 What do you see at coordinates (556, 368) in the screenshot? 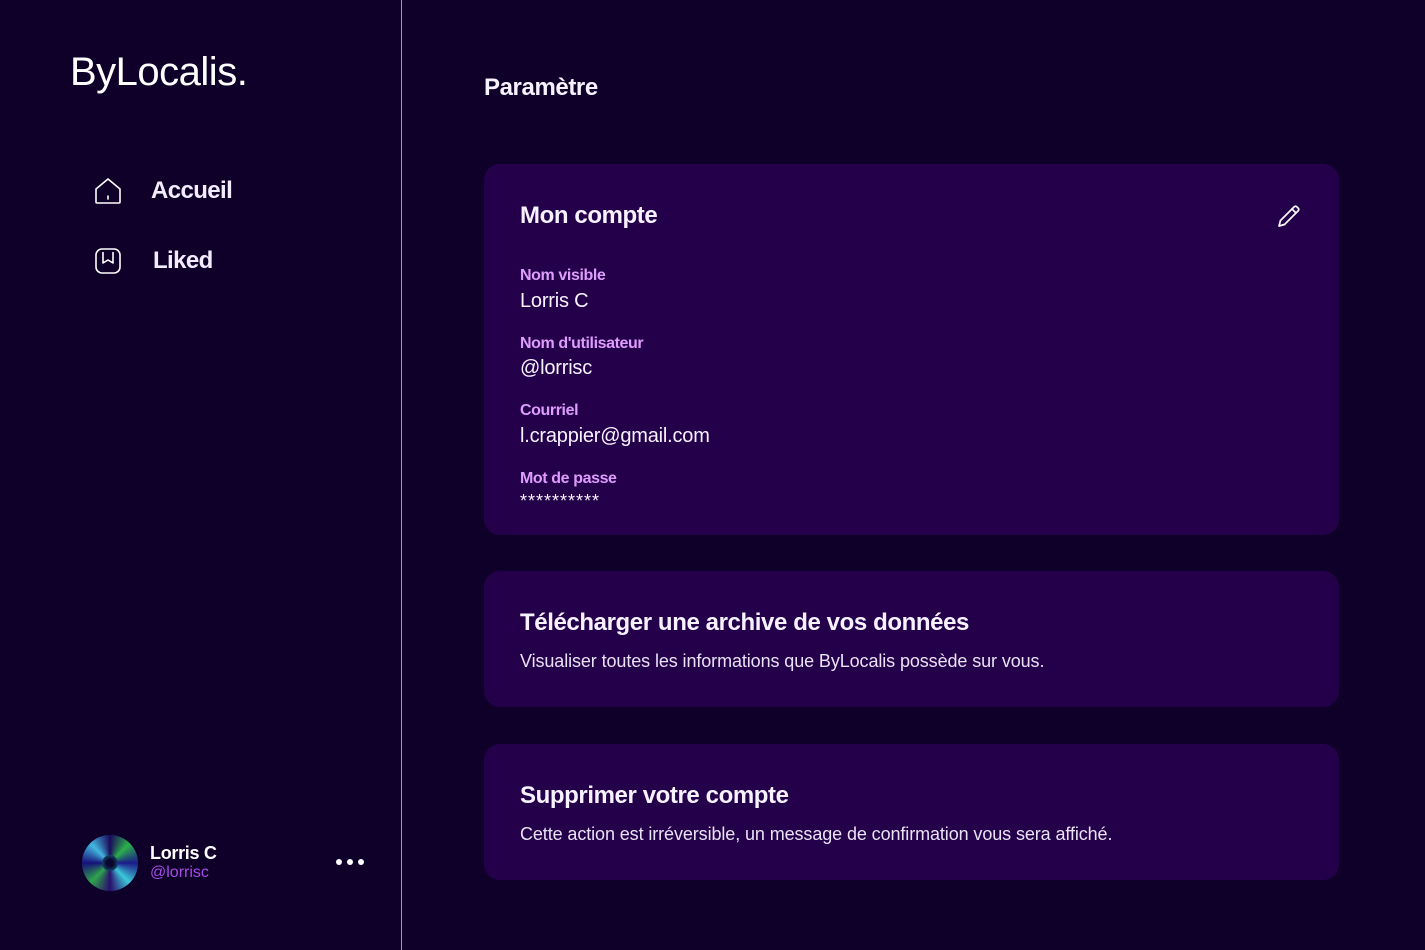
I see `username-value: @lorrisc` at bounding box center [556, 368].